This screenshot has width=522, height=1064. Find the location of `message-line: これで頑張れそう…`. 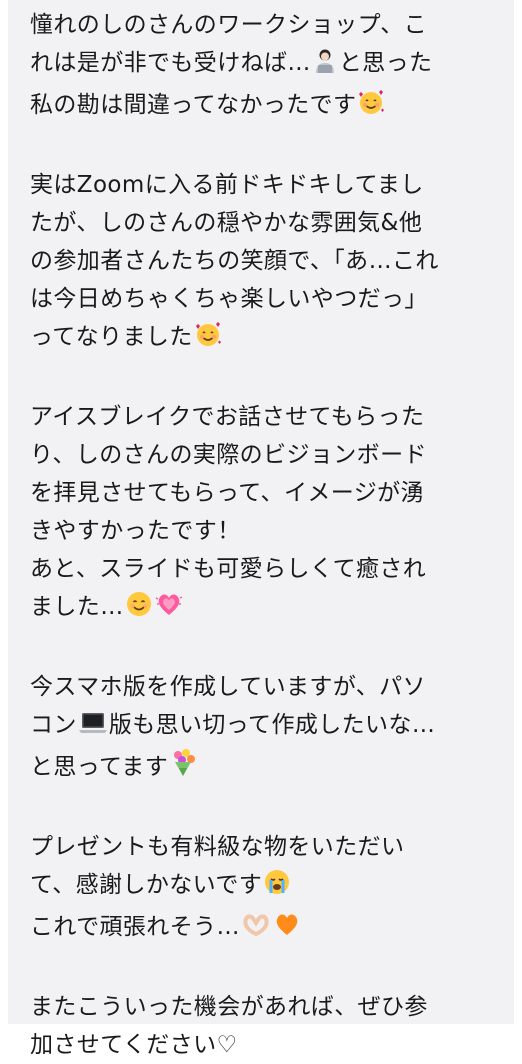

message-line: これで頑張れそう… is located at coordinates (262, 929).